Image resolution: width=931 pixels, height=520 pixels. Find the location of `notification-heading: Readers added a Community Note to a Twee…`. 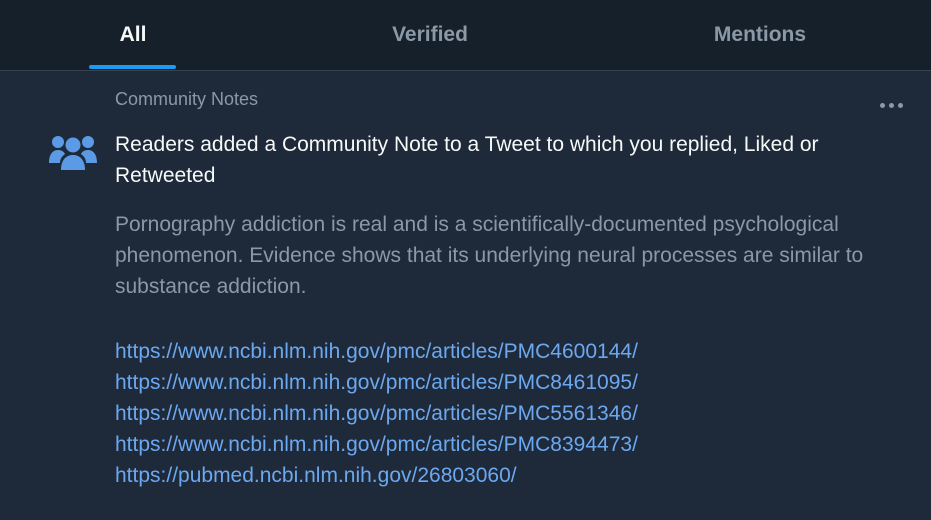

notification-heading: Readers added a Community Note to a Twee… is located at coordinates (467, 160).